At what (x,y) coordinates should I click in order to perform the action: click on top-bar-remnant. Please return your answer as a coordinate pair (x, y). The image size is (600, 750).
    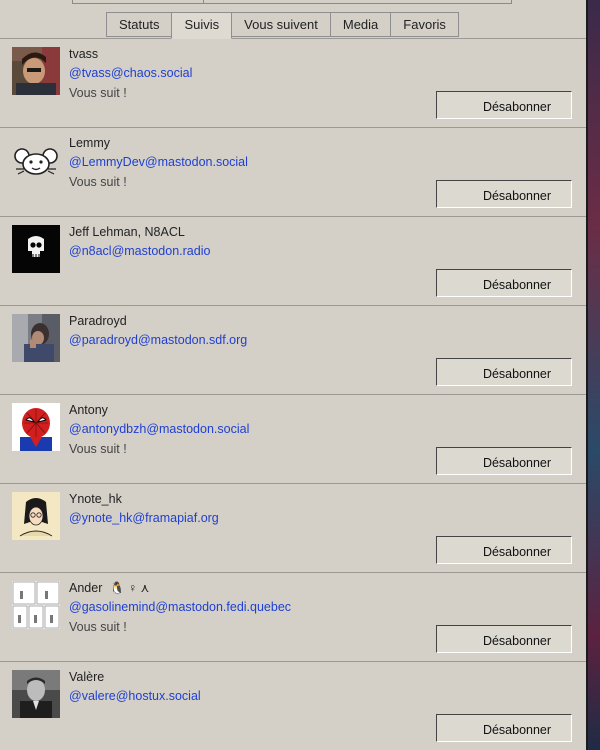
    Looking at the image, I should click on (292, 2).